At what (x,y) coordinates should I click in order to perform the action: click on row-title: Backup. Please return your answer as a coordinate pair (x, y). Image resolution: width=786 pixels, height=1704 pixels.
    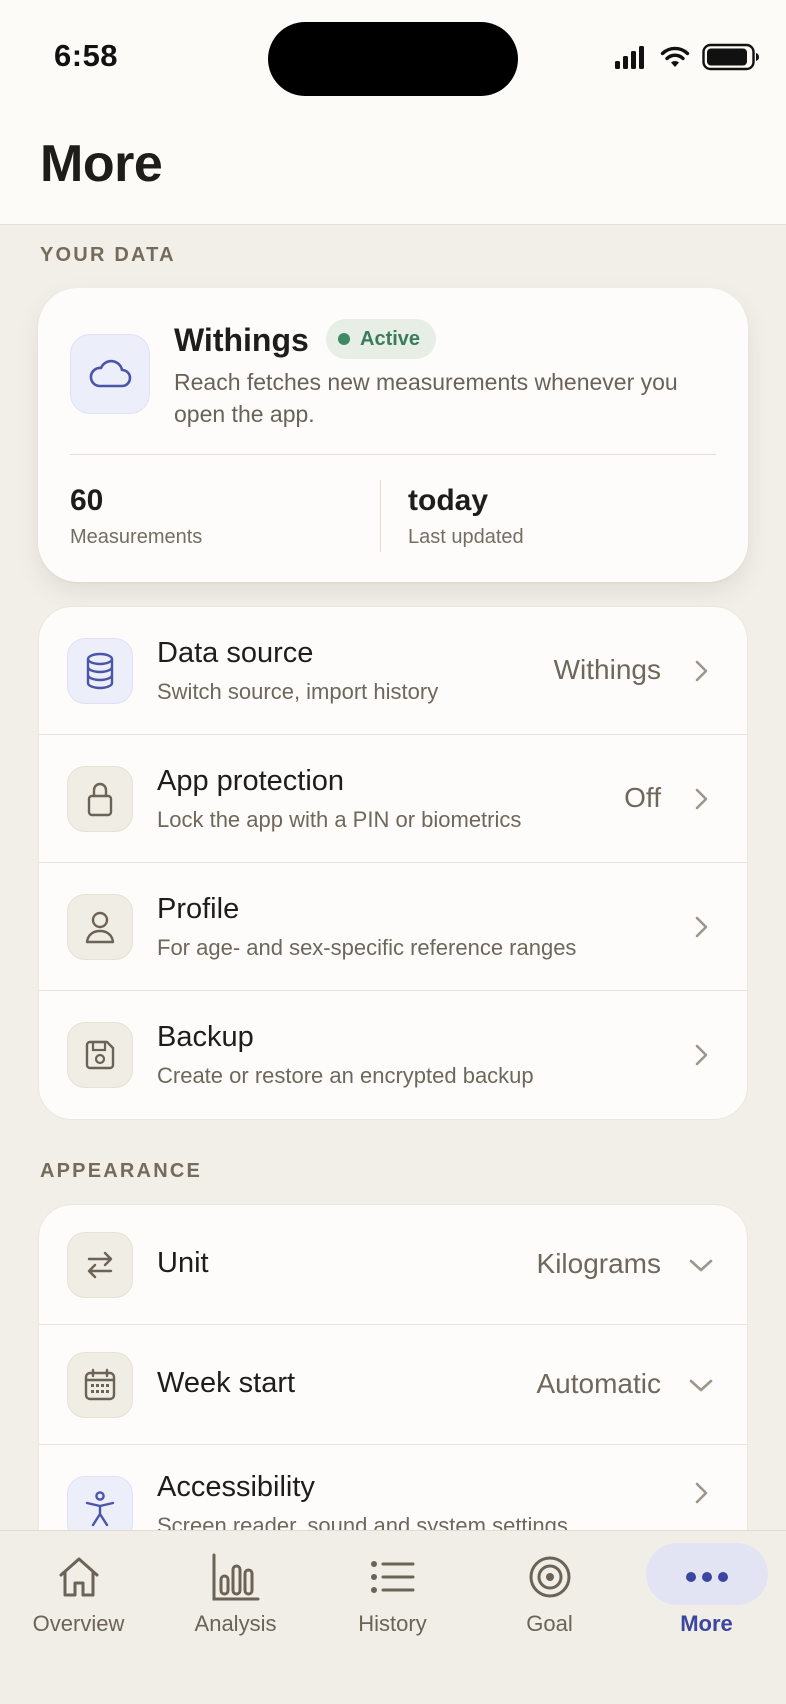
    Looking at the image, I should click on (205, 1037).